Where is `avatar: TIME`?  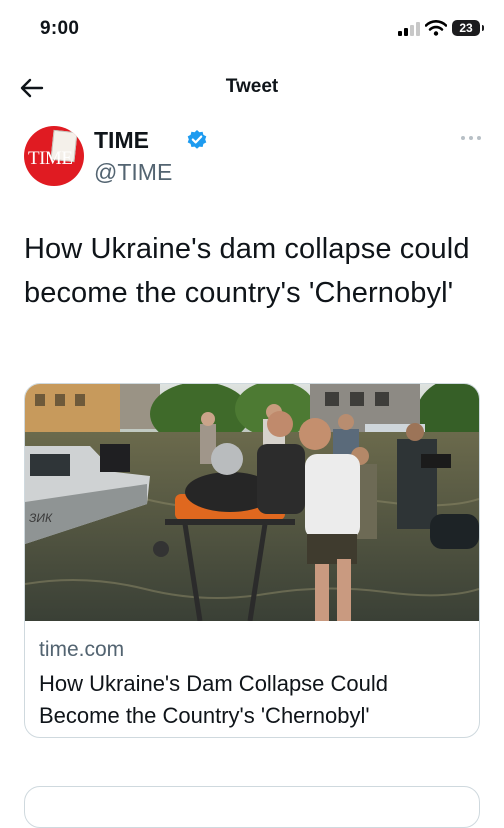 avatar: TIME is located at coordinates (54, 156).